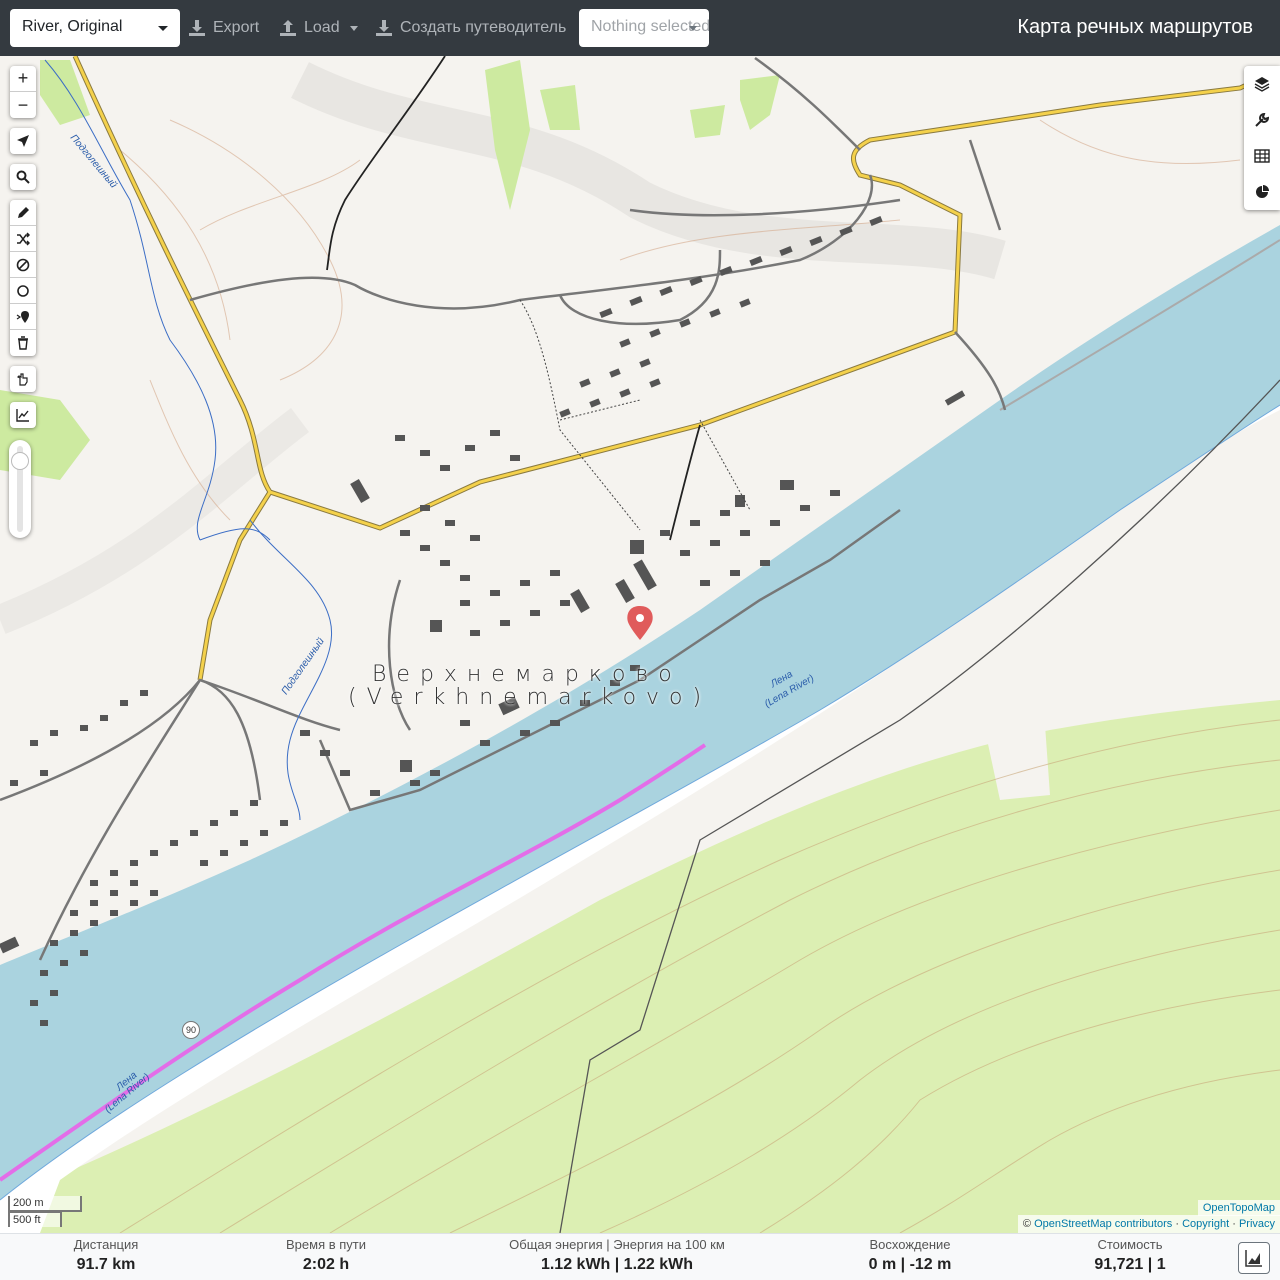 This screenshot has width=1280, height=1280. Describe the element at coordinates (1130, 1244) in the screenshot. I see `stat-label: Стоимость` at that location.